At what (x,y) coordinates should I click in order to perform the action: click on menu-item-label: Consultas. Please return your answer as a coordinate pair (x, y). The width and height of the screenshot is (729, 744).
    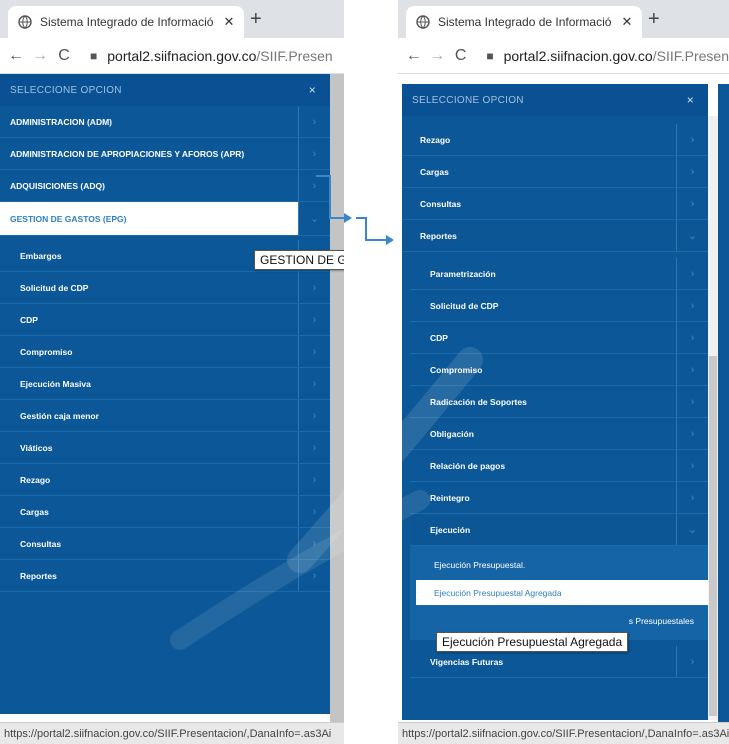
    Looking at the image, I should click on (441, 203).